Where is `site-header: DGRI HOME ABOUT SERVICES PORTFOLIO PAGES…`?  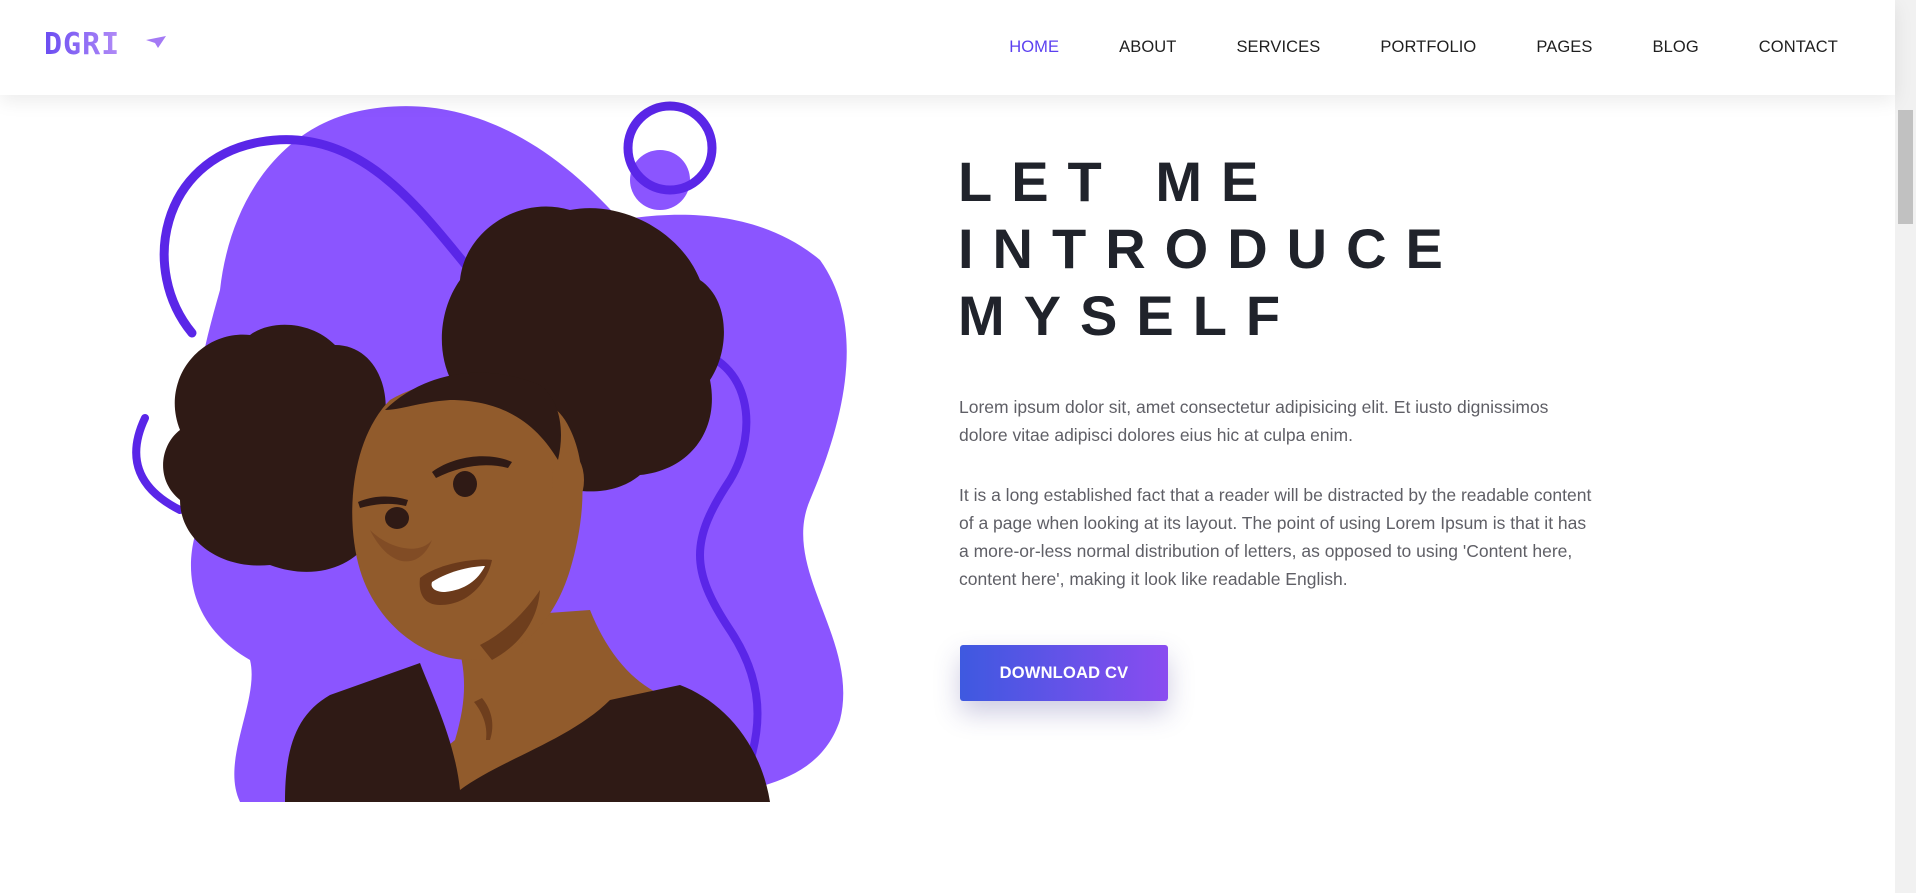 site-header: DGRI HOME ABOUT SERVICES PORTFOLIO PAGES… is located at coordinates (947, 47).